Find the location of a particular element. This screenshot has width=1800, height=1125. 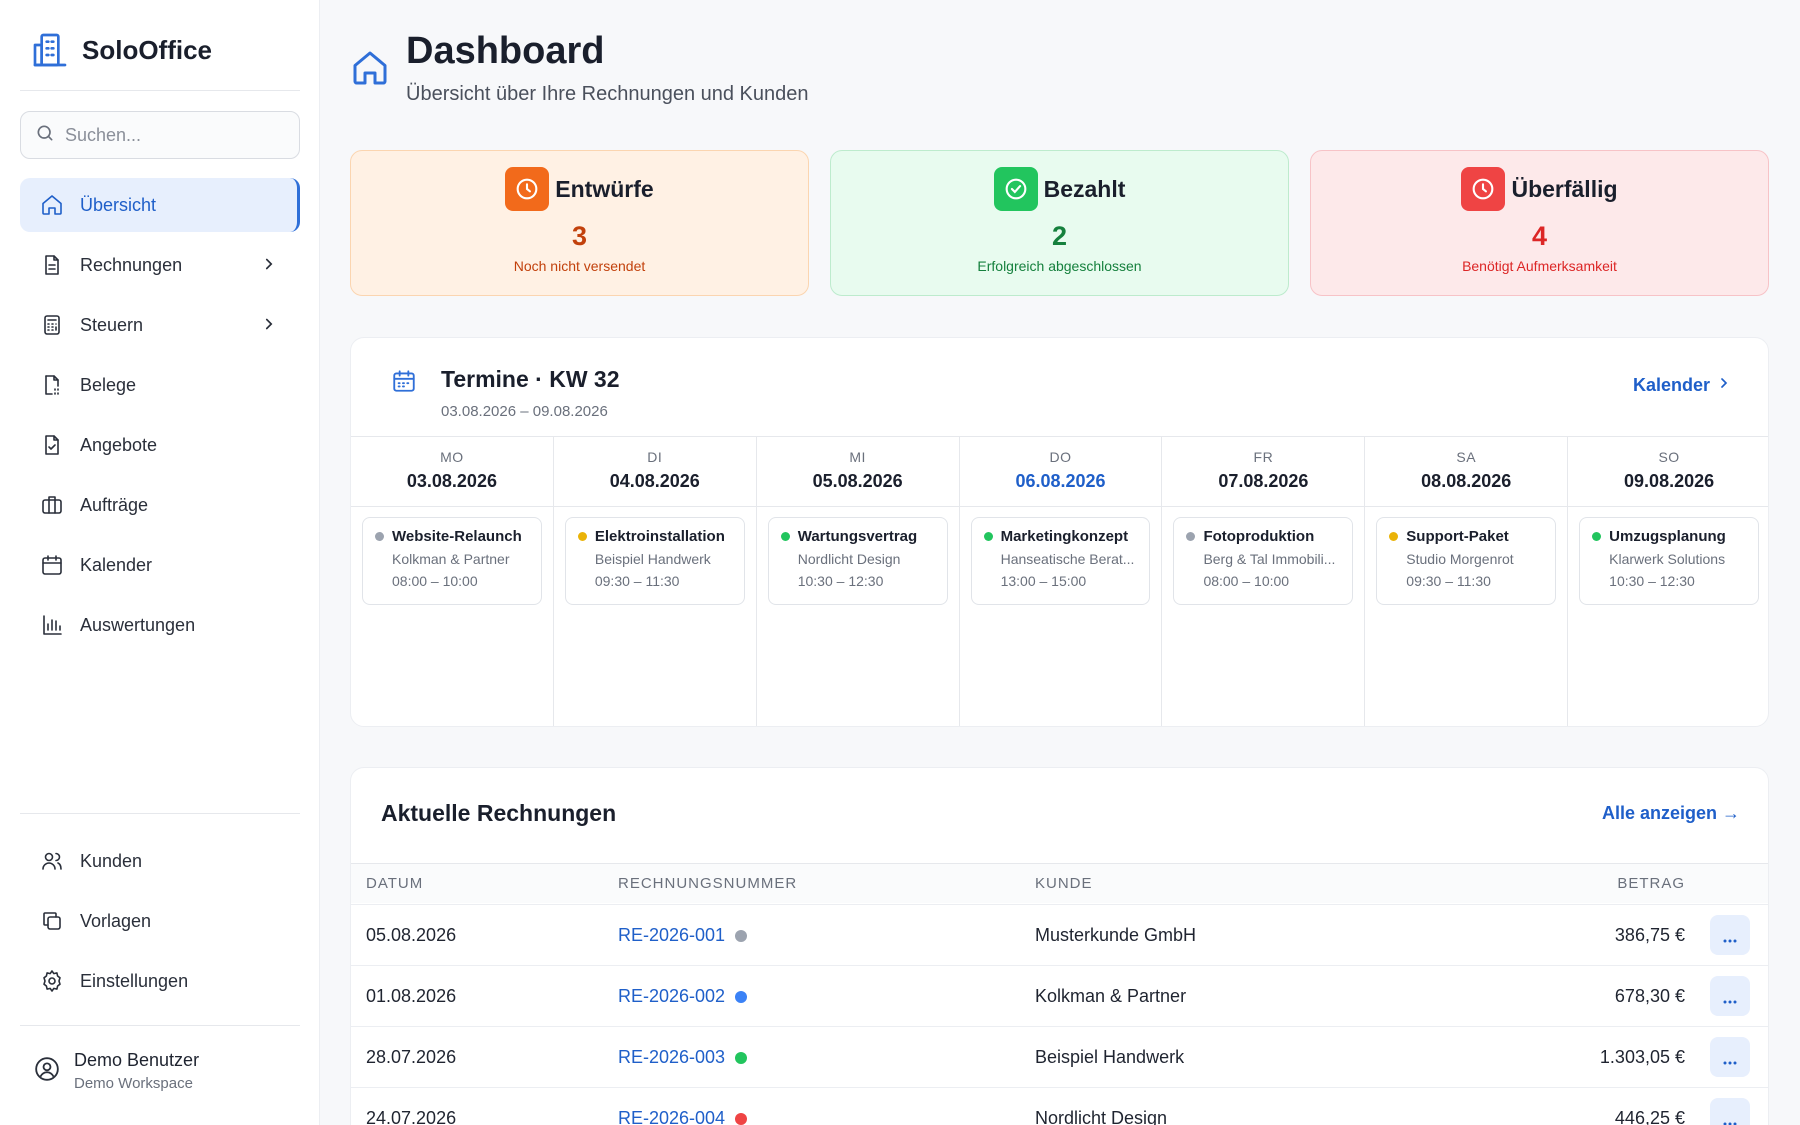

appointment-title: Umzugsplanung is located at coordinates (1667, 536).